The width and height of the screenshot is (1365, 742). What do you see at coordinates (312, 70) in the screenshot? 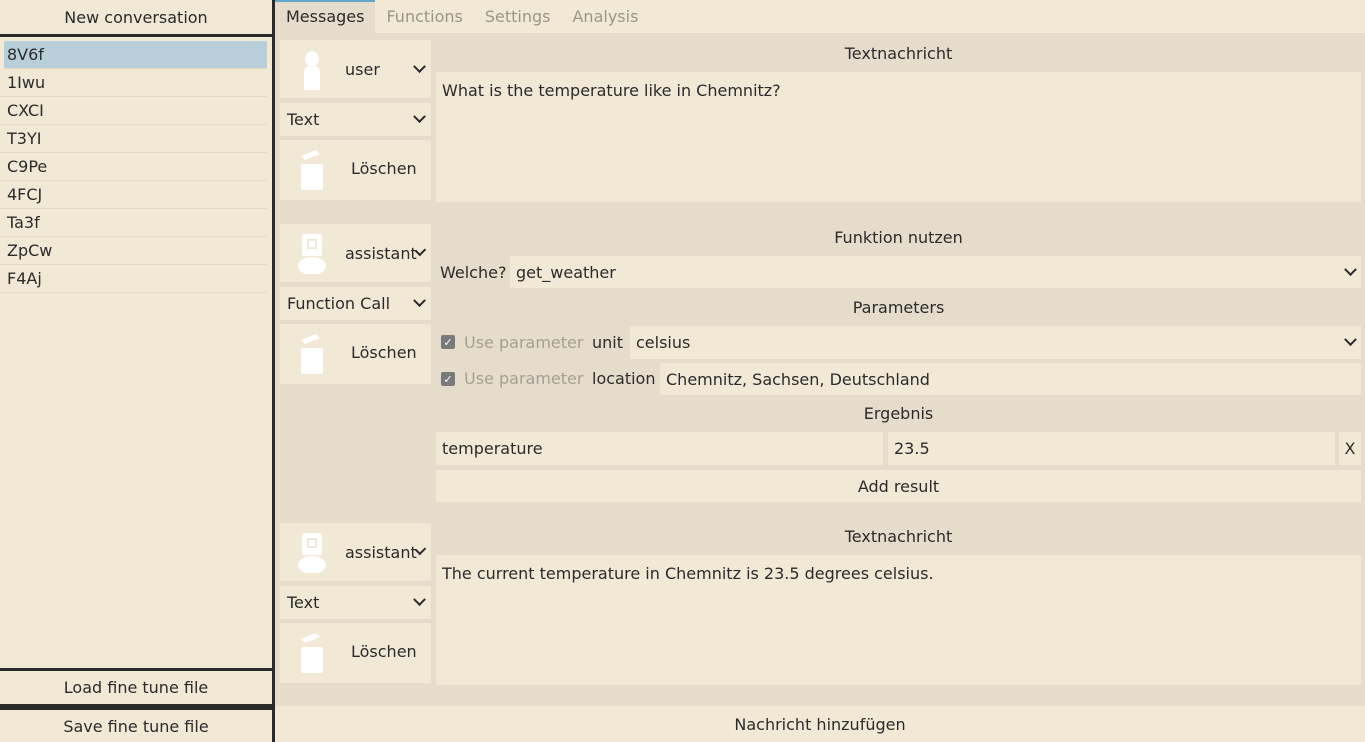
I see `user-silhouette-icon` at bounding box center [312, 70].